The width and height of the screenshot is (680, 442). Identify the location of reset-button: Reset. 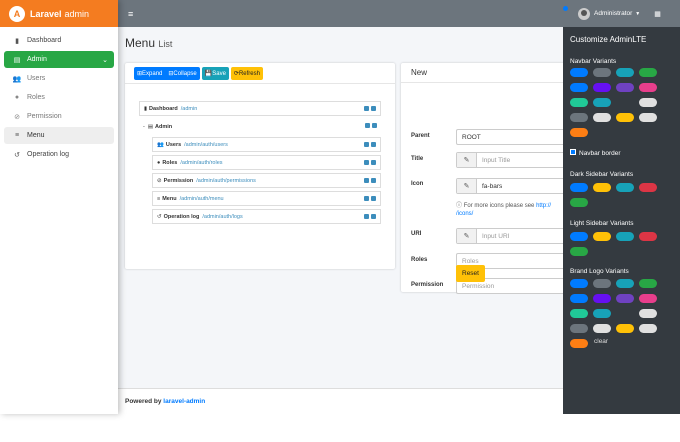
(470, 273).